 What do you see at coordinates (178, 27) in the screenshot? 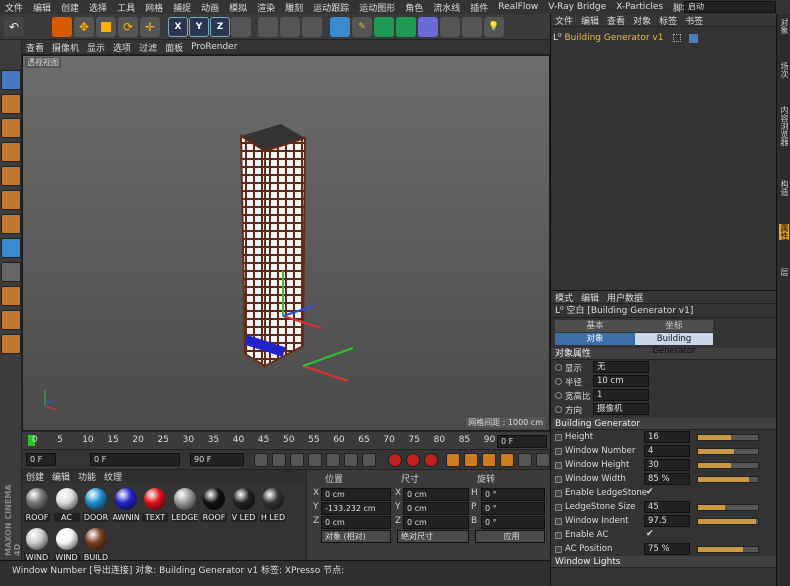
I see `x-axis-icon: X` at bounding box center [178, 27].